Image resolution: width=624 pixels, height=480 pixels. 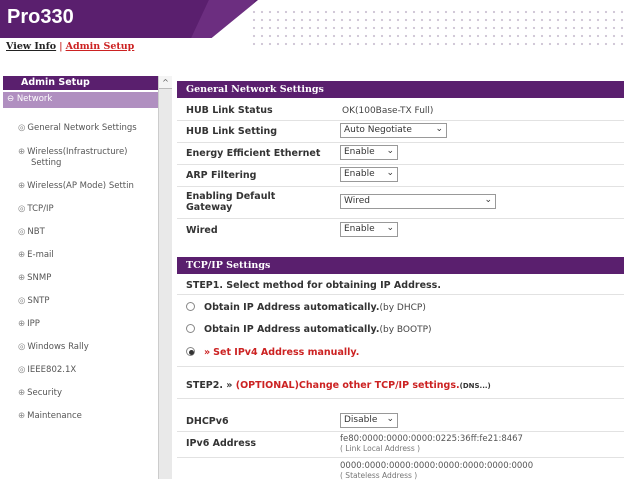 What do you see at coordinates (380, 448) in the screenshot?
I see `ipv6-link-local-caption: ( Link Local Address )` at bounding box center [380, 448].